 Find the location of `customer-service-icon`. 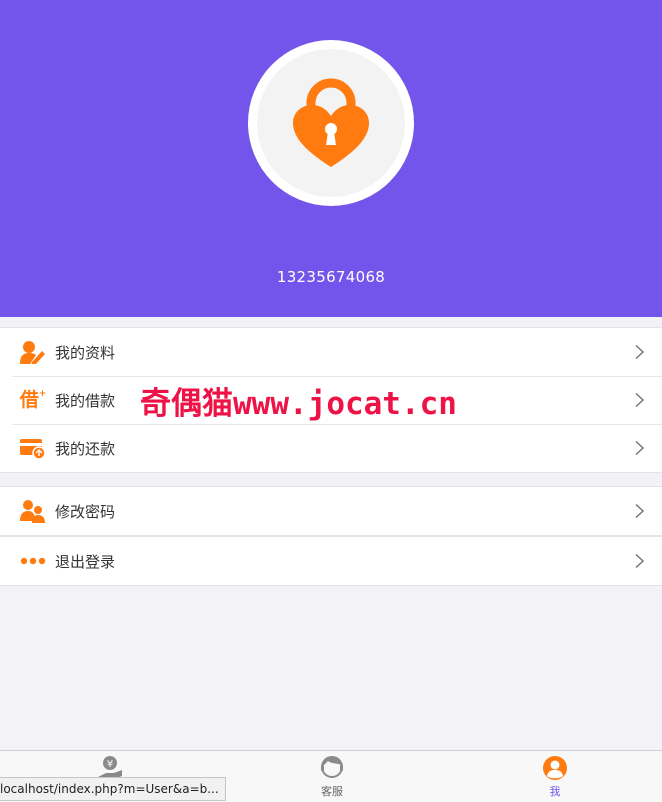

customer-service-icon is located at coordinates (332, 767).